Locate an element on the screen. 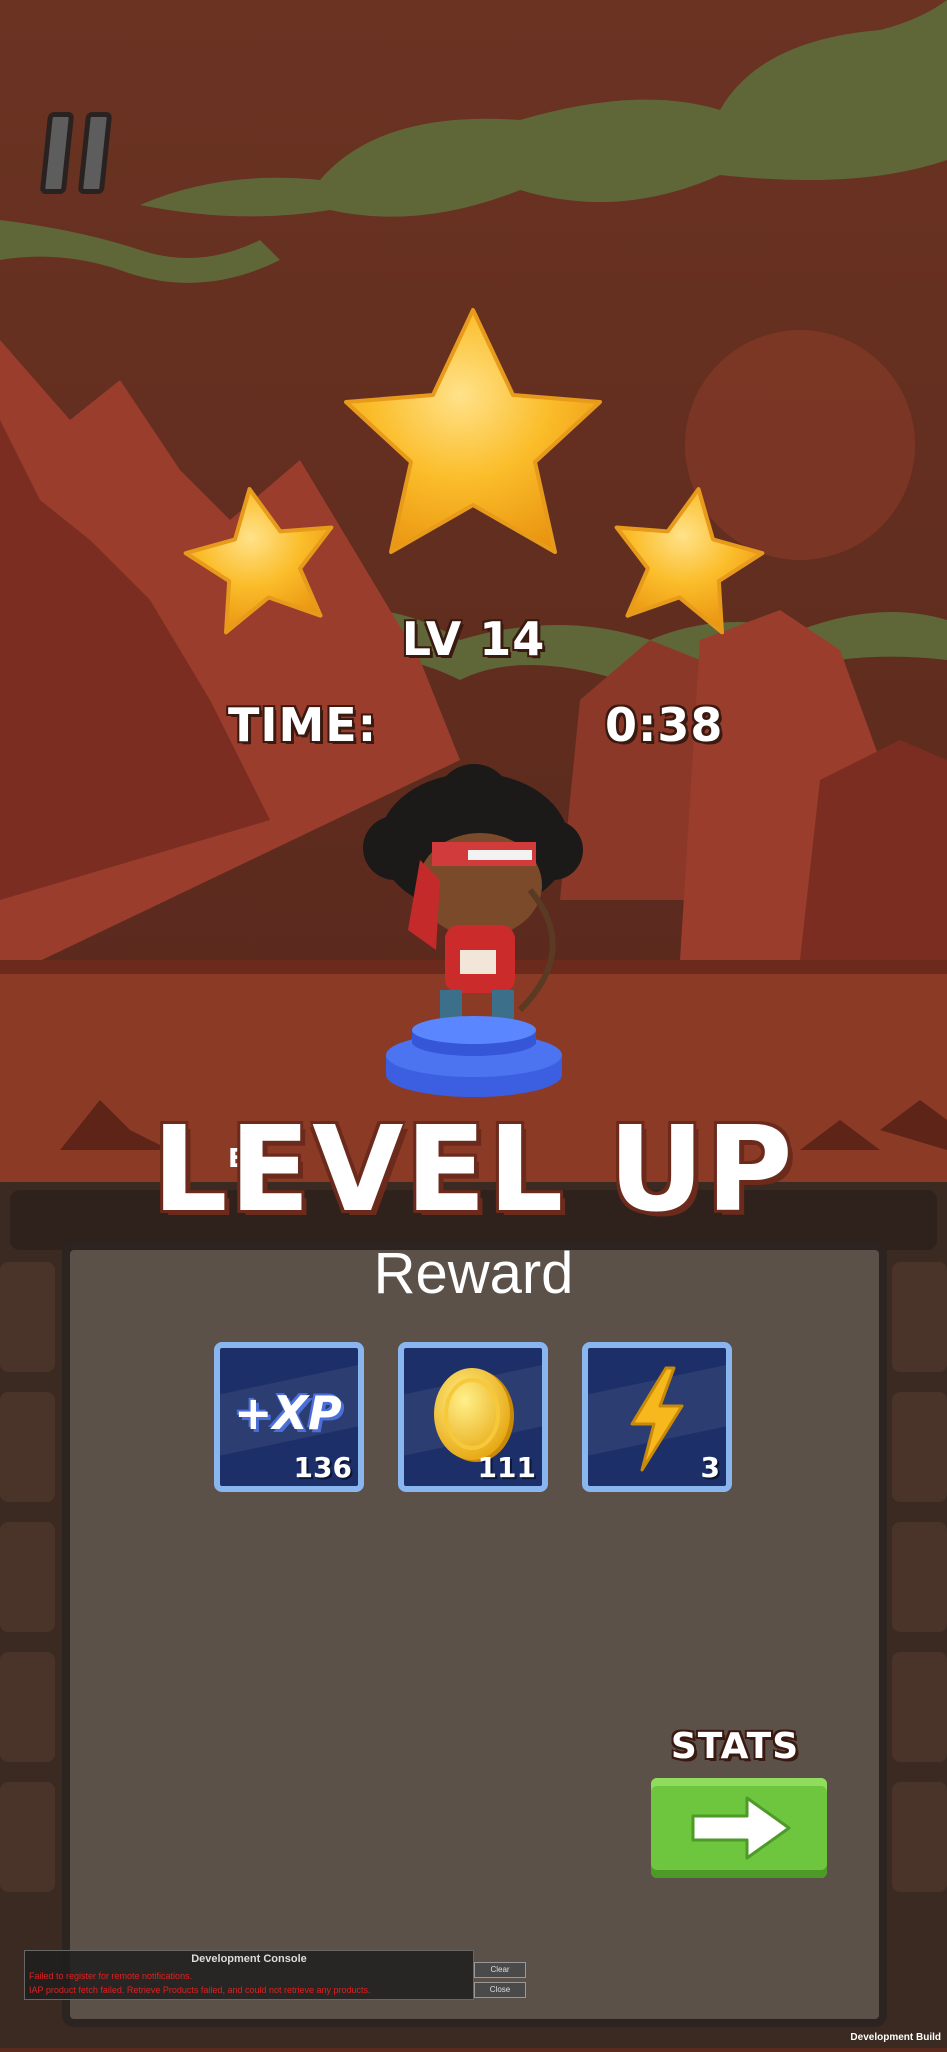 The image size is (947, 2052). arrow-right-icon is located at coordinates (741, 1828).